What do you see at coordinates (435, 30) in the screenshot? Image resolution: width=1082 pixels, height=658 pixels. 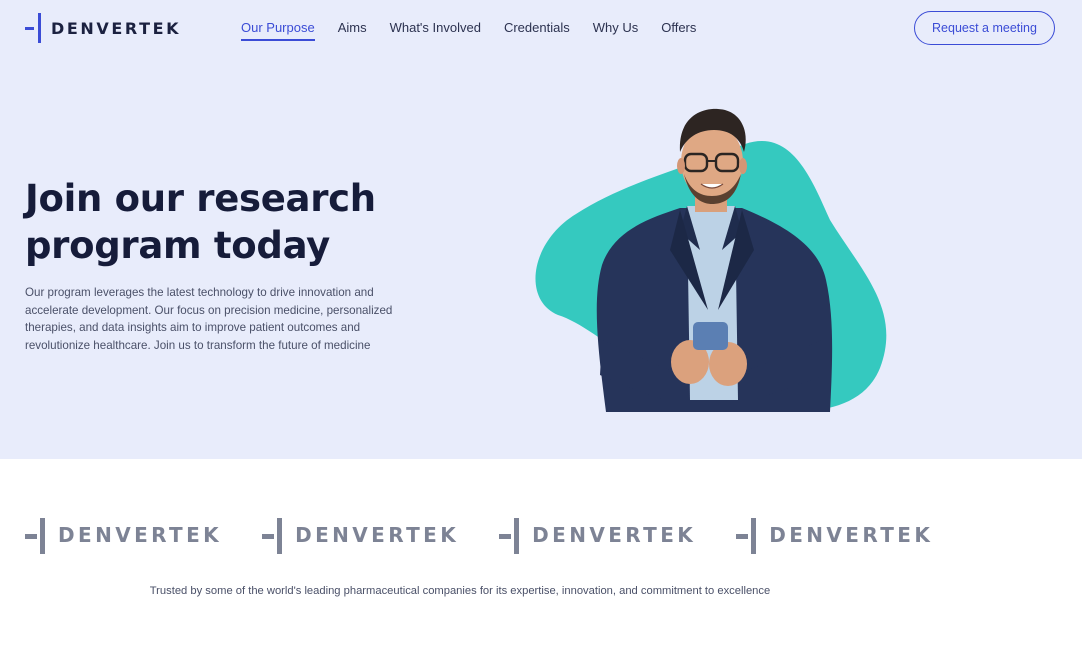 I see `nav-item-whats-involved: What's Involved` at bounding box center [435, 30].